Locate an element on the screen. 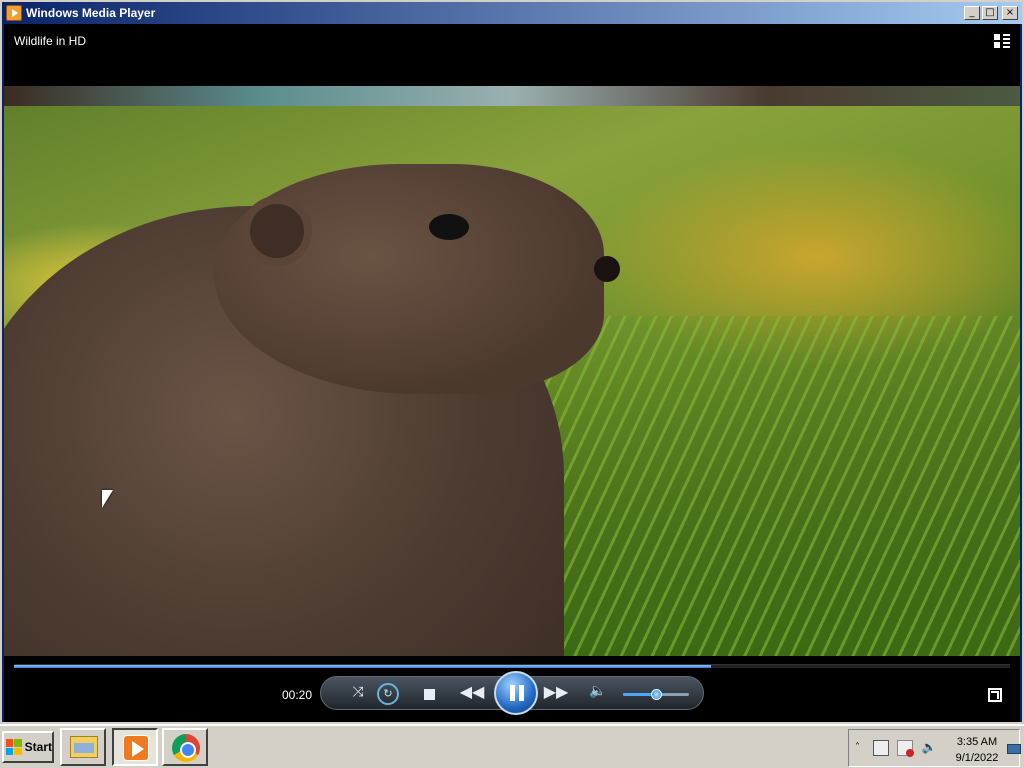 The width and height of the screenshot is (1024, 768). title-bar: Windows Media Player _ □ × is located at coordinates (512, 13).